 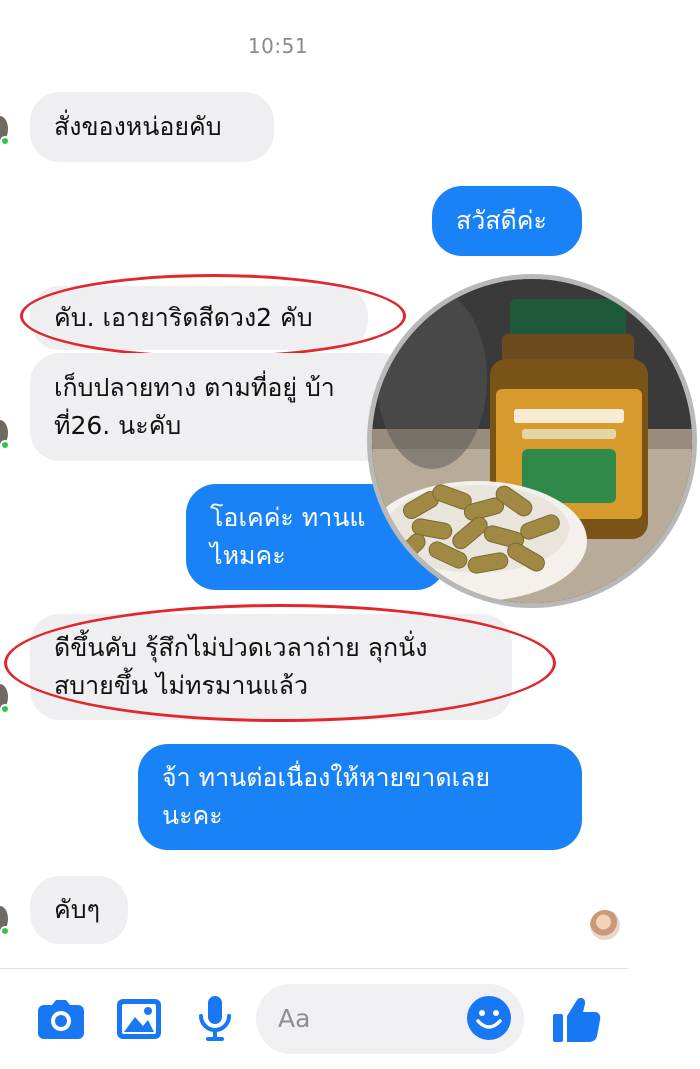 I want to click on gallery-button, so click(x=139, y=1019).